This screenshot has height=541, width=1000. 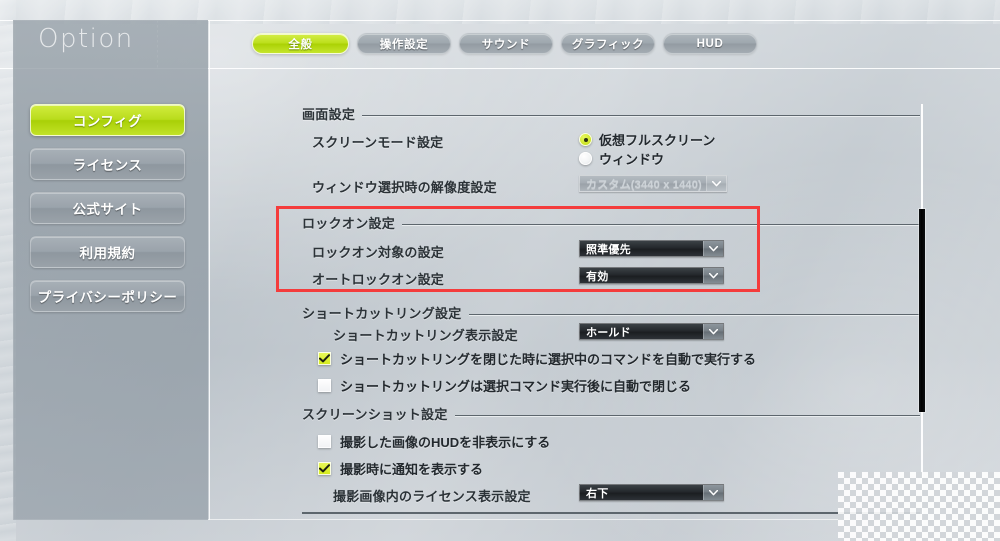 What do you see at coordinates (404, 187) in the screenshot?
I see `label-resolution: ウィンドウ選択時の解像度設定` at bounding box center [404, 187].